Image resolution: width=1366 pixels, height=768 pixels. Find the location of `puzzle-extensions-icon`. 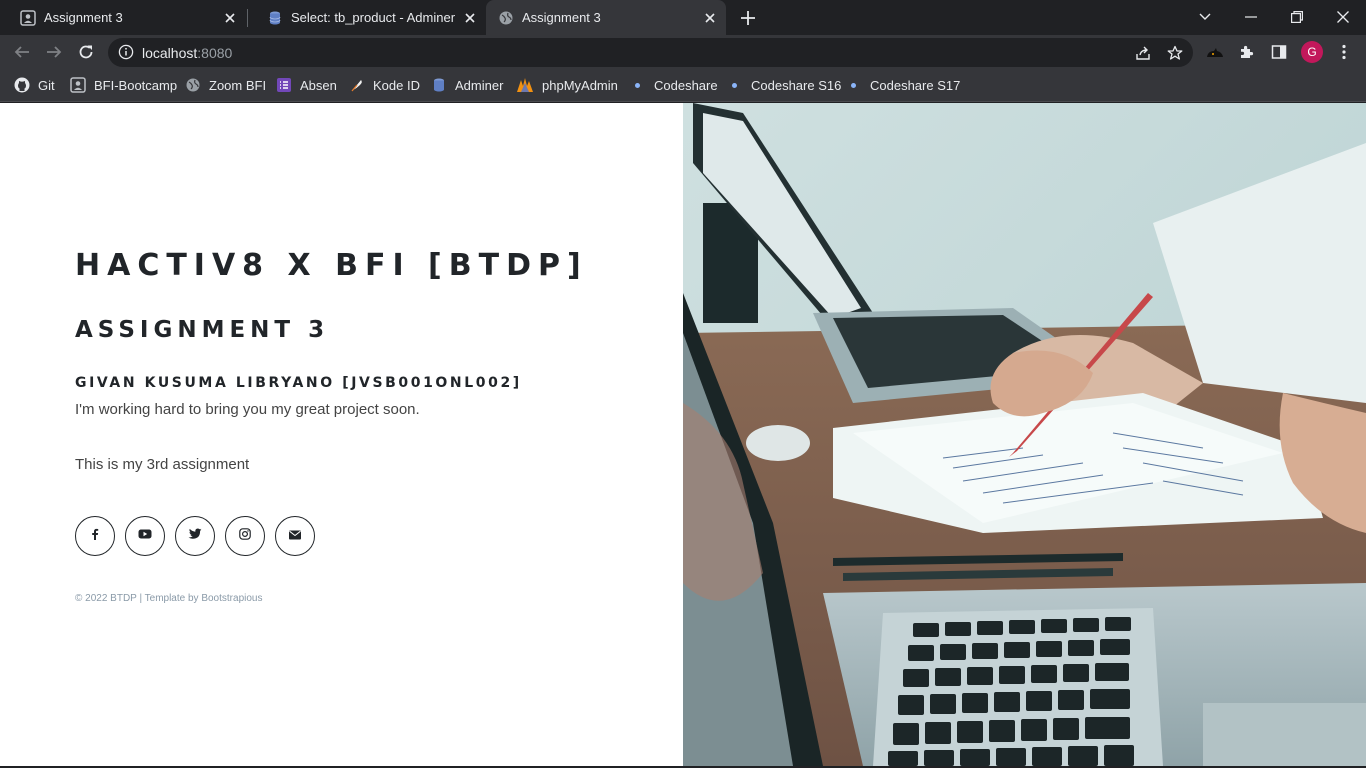

puzzle-extensions-icon is located at coordinates (1247, 52).